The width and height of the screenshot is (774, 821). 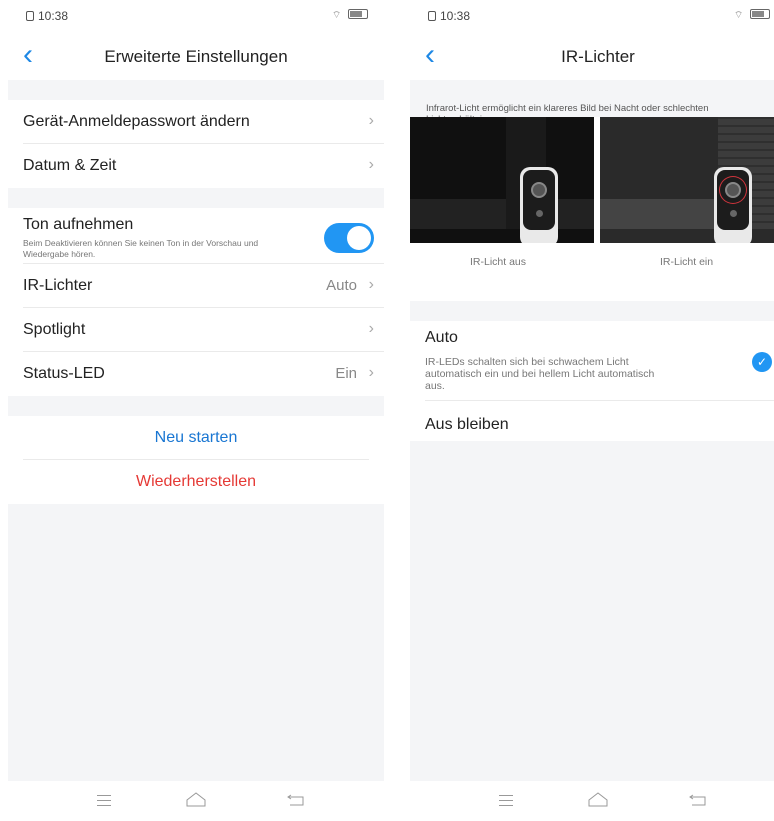 I want to click on settings-row-password: Gerät-Anmeldepasswort ändern ›, so click(x=196, y=122).